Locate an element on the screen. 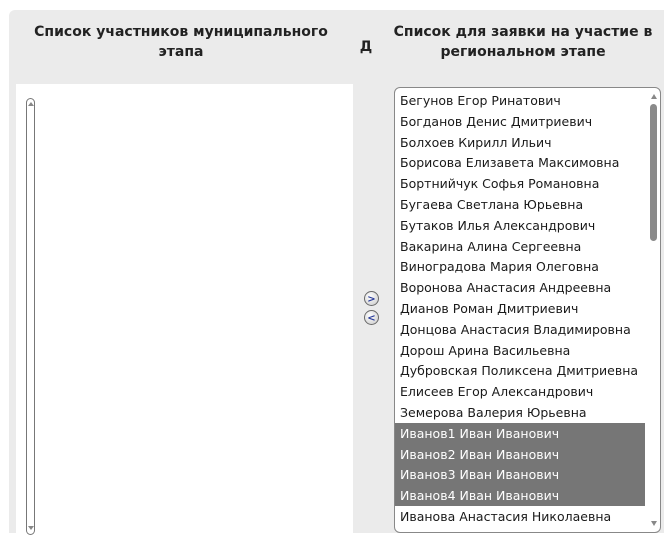 This screenshot has height=535, width=664. list-item: Дорош Арина Васильевна is located at coordinates (520, 350).